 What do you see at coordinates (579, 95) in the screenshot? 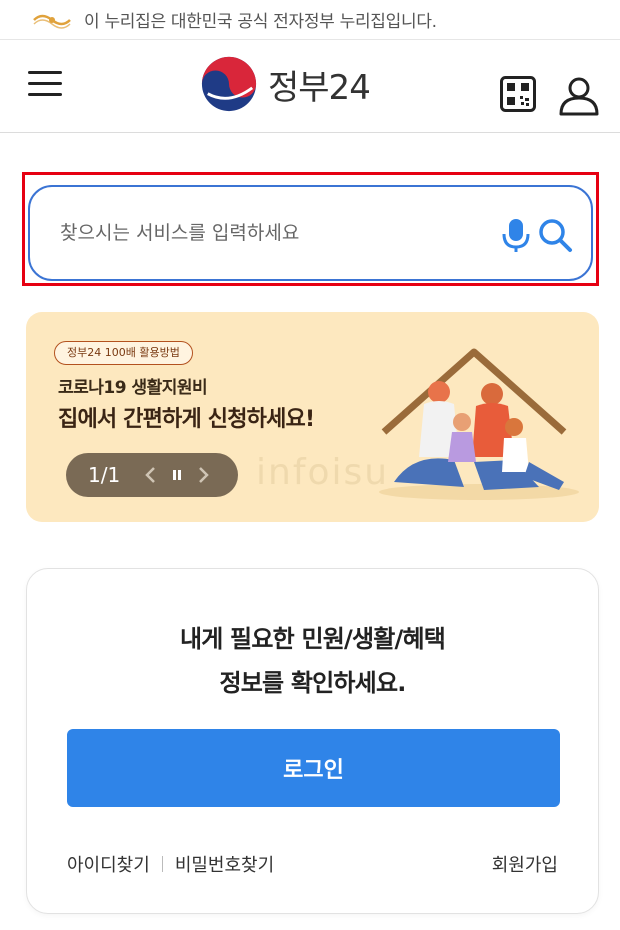
I see `user-icon` at bounding box center [579, 95].